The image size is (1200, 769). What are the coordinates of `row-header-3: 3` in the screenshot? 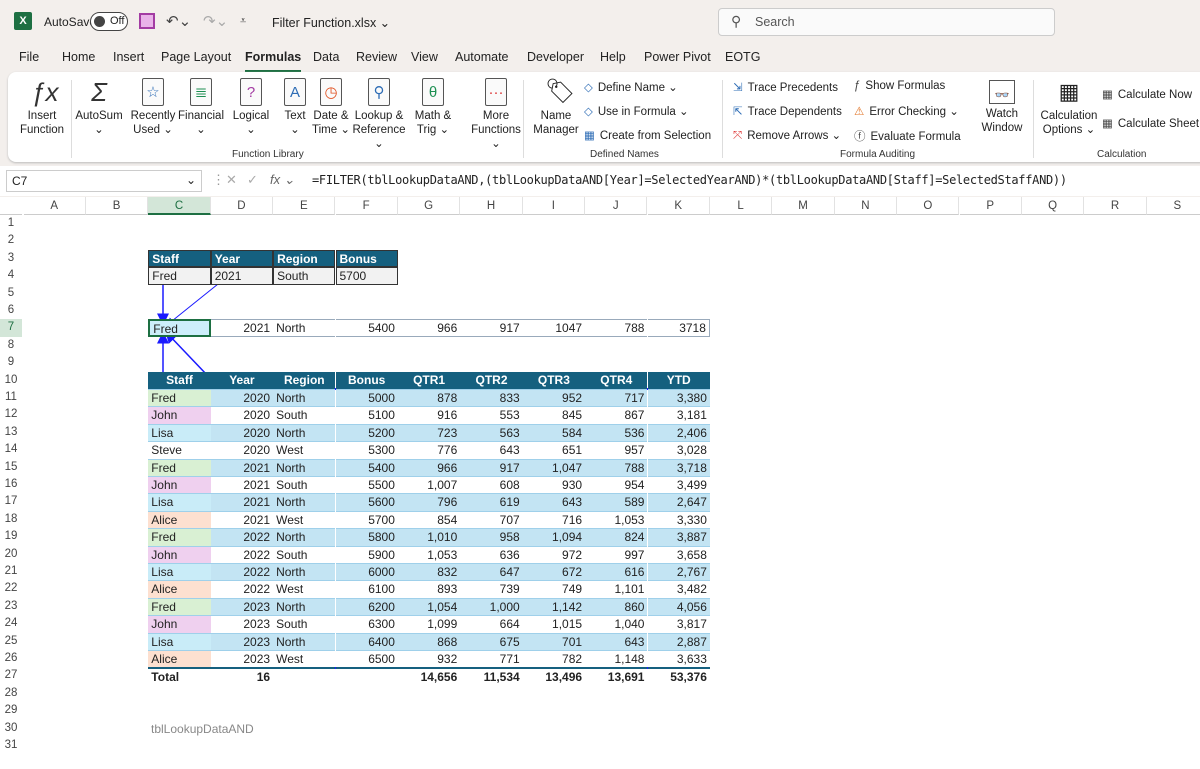 It's located at (11, 258).